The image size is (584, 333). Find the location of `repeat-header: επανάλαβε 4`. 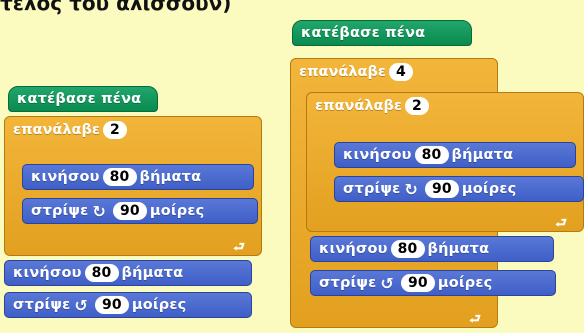

repeat-header: επανάλαβε 4 is located at coordinates (353, 72).